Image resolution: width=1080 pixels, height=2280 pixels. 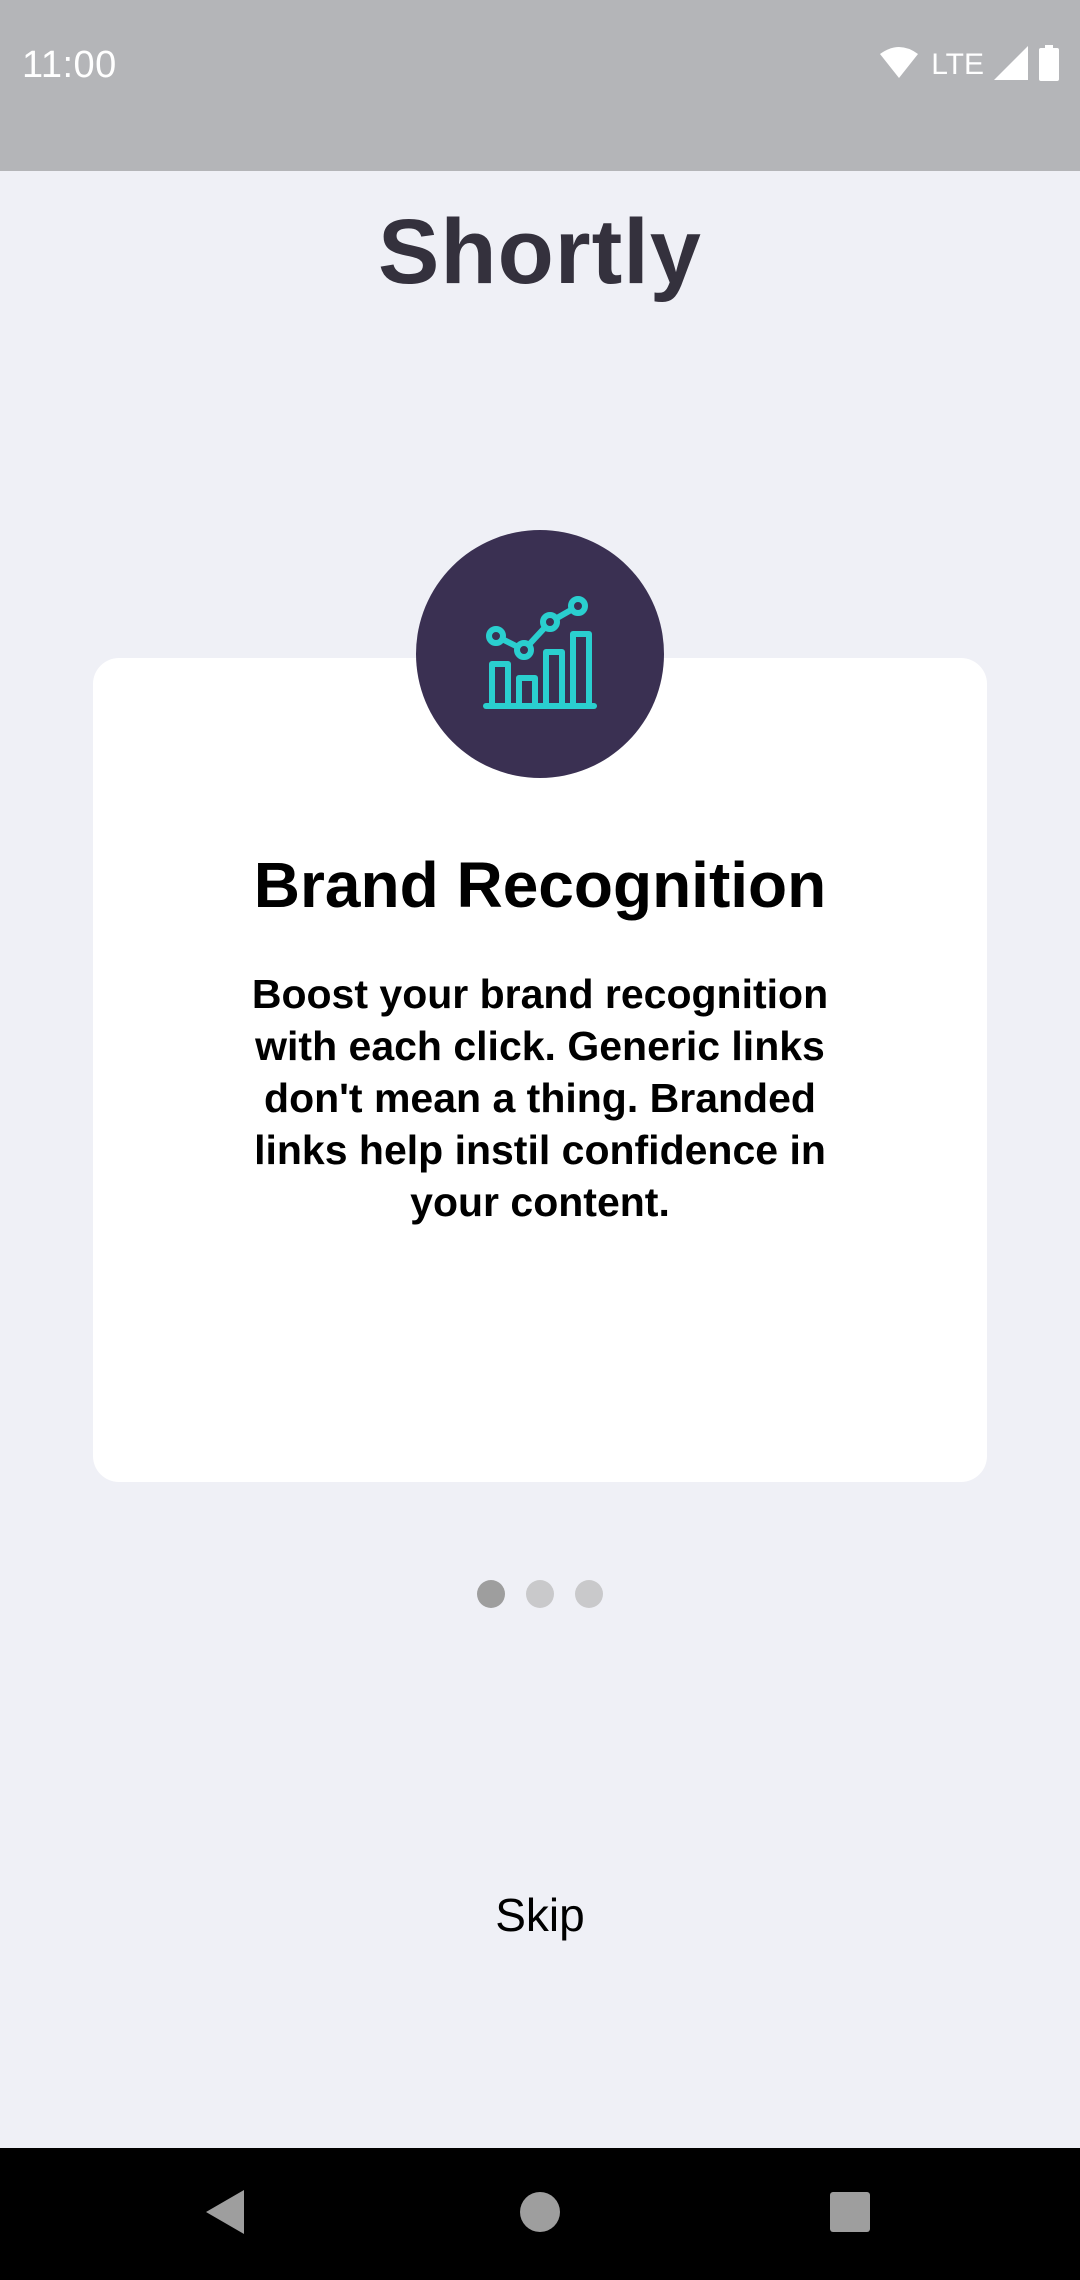 I want to click on home-button, so click(x=540, y=2214).